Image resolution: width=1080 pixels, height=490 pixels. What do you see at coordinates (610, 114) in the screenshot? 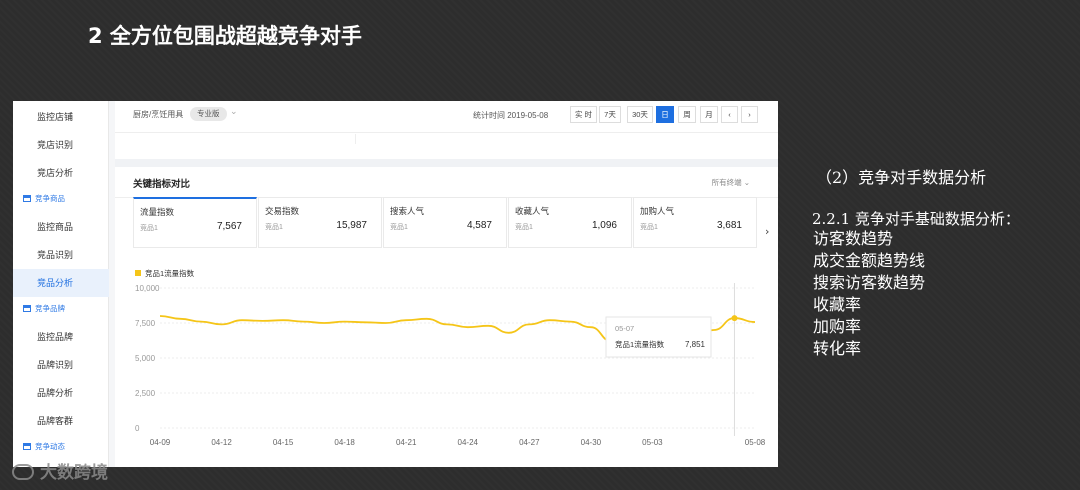
I see `time-range-button: 7天` at bounding box center [610, 114].